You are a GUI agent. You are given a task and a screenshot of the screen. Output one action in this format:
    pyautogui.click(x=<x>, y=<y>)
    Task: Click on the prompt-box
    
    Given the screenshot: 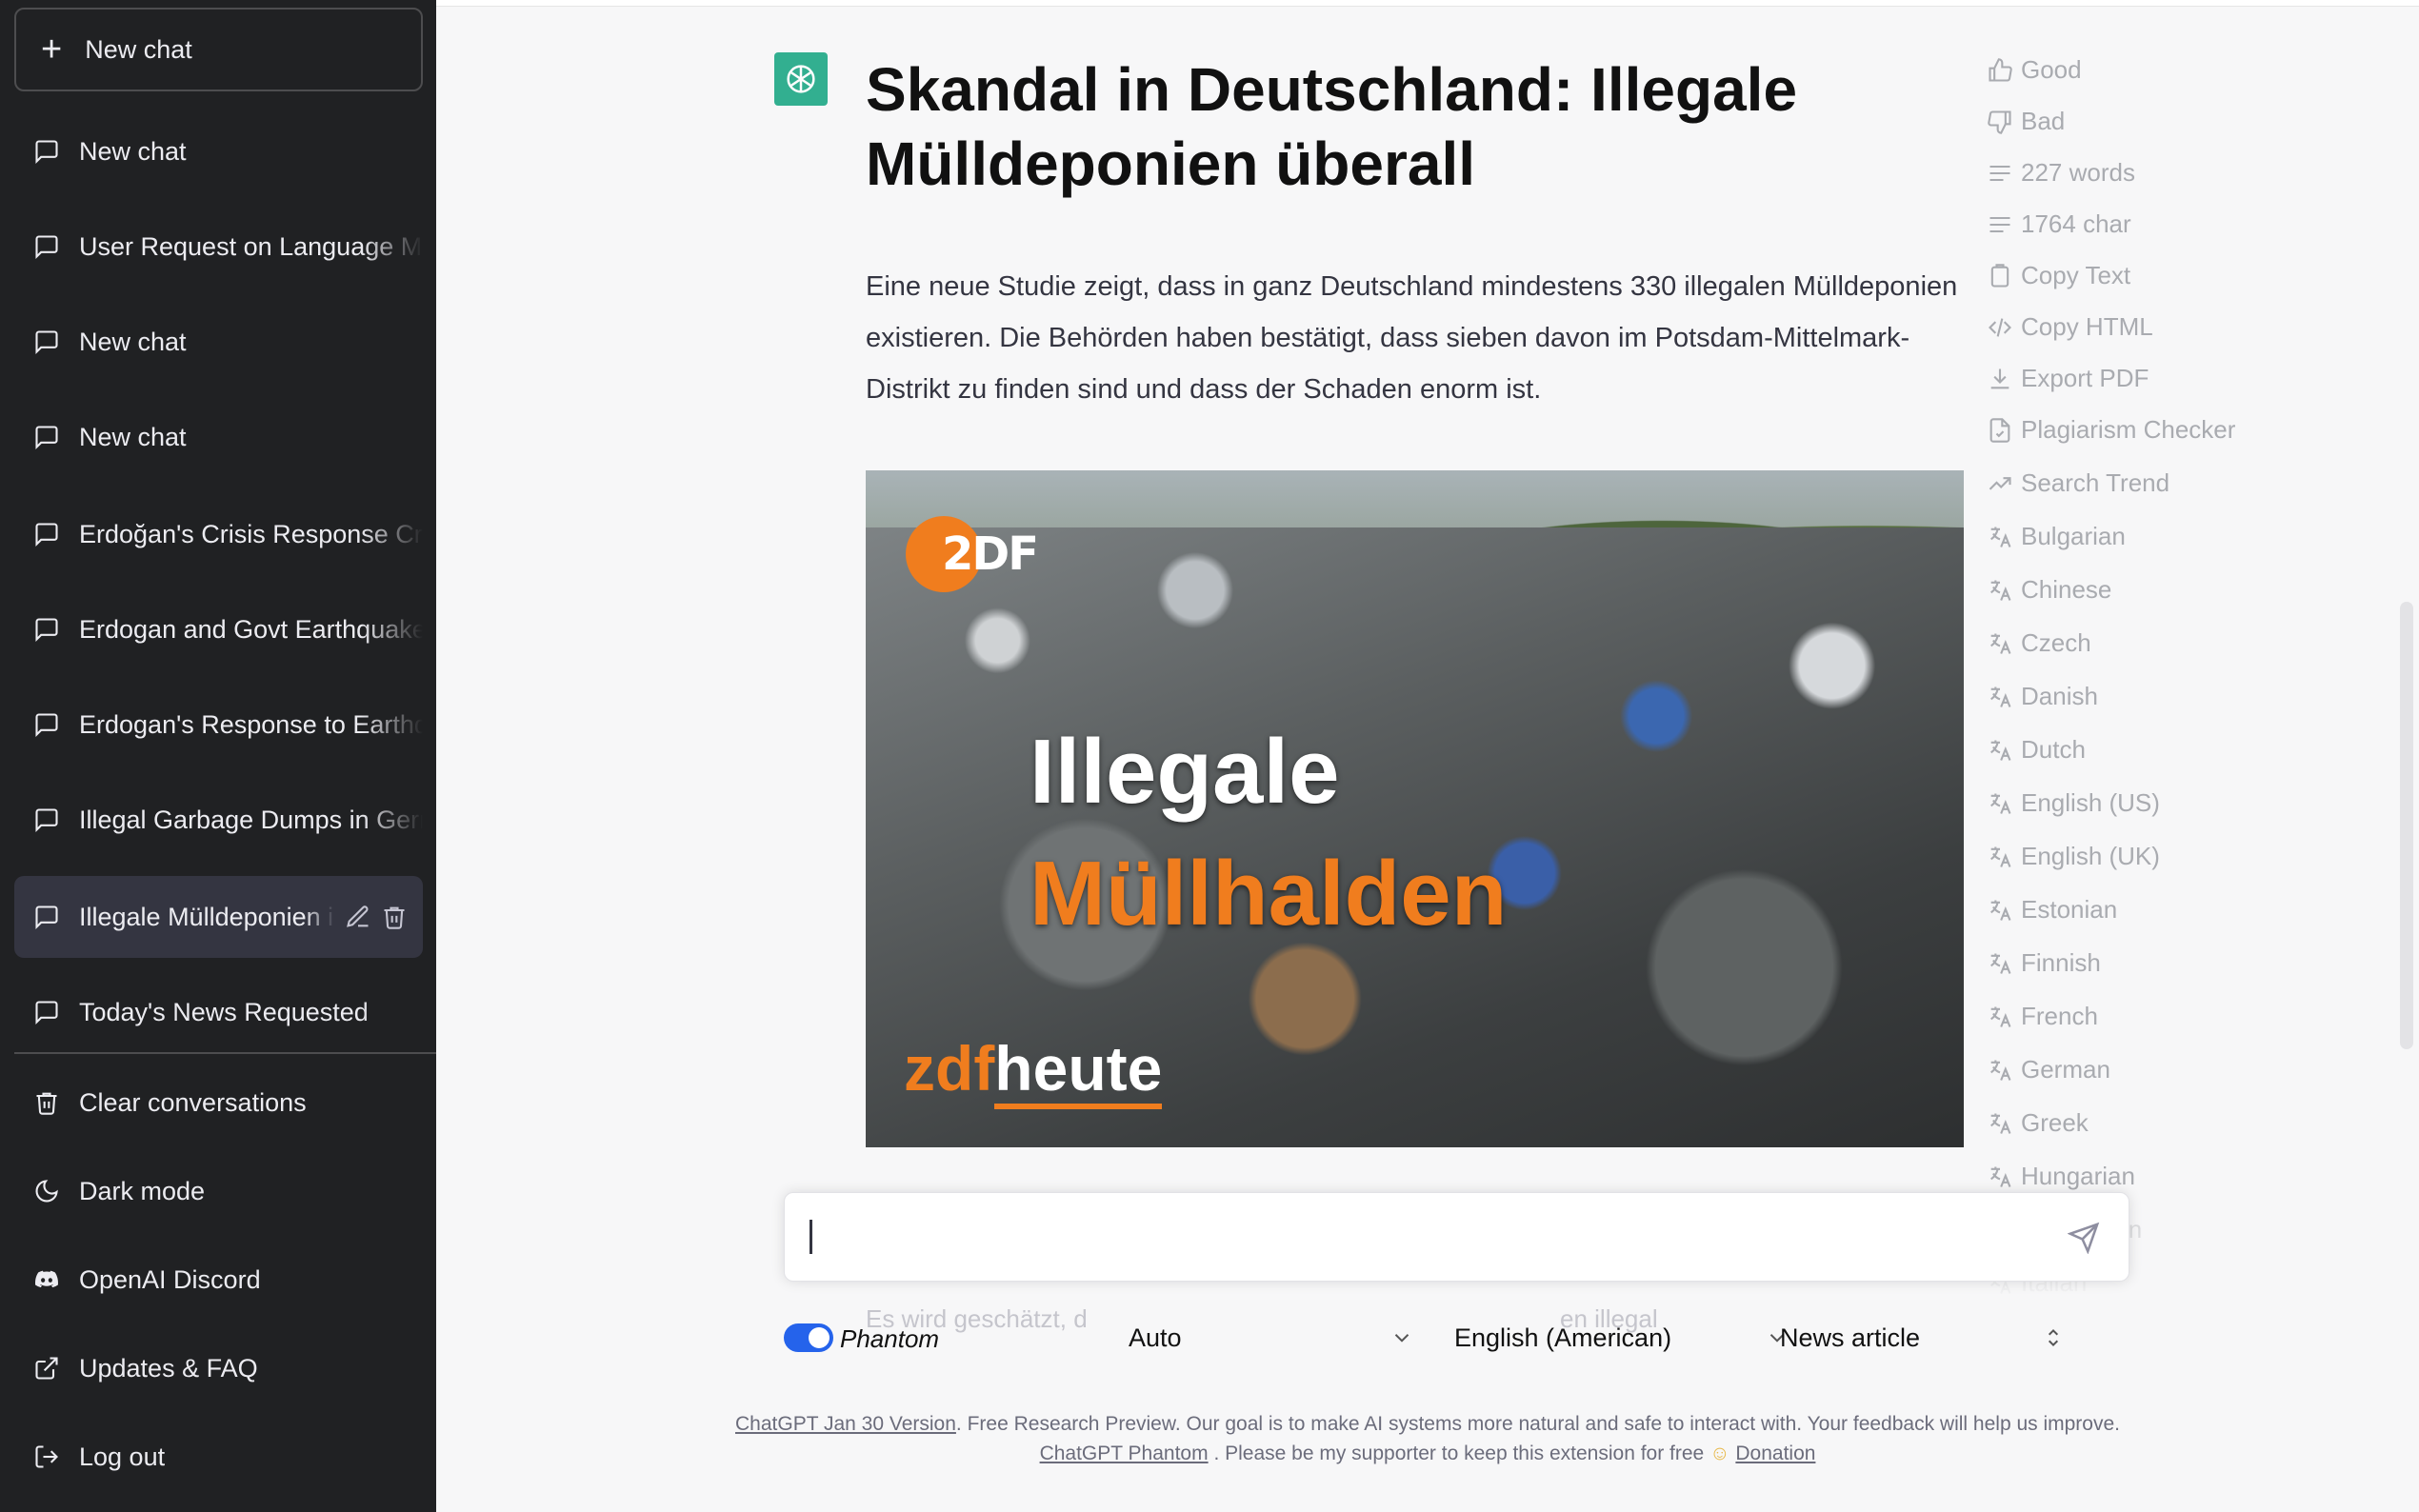 What is the action you would take?
    pyautogui.click(x=1456, y=1237)
    